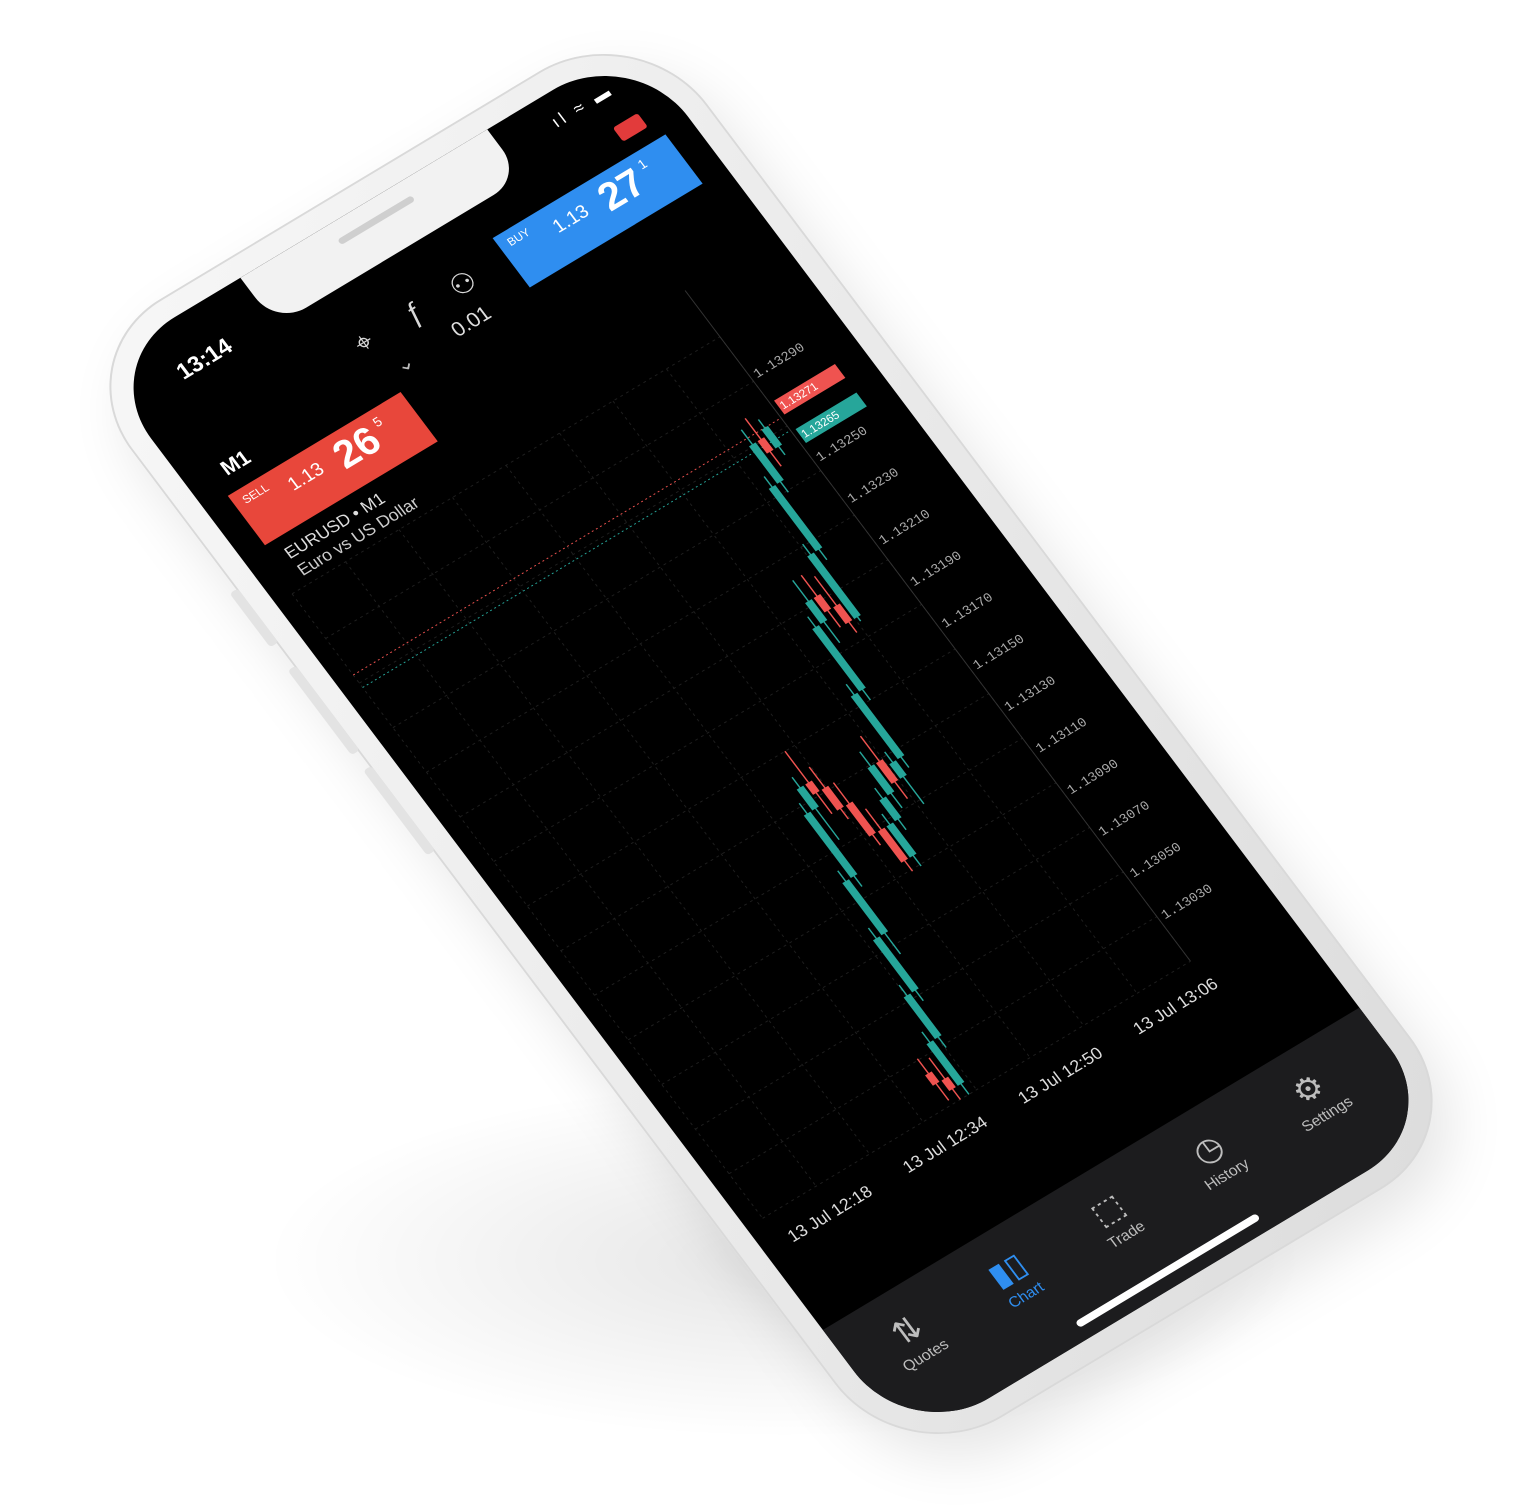 The width and height of the screenshot is (1522, 1508). What do you see at coordinates (576, 559) in the screenshot?
I see `ask-line` at bounding box center [576, 559].